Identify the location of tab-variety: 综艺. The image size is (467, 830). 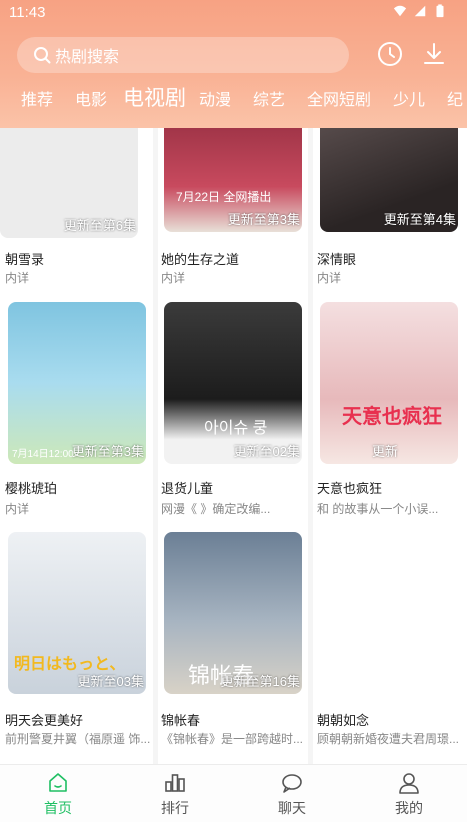
(269, 98).